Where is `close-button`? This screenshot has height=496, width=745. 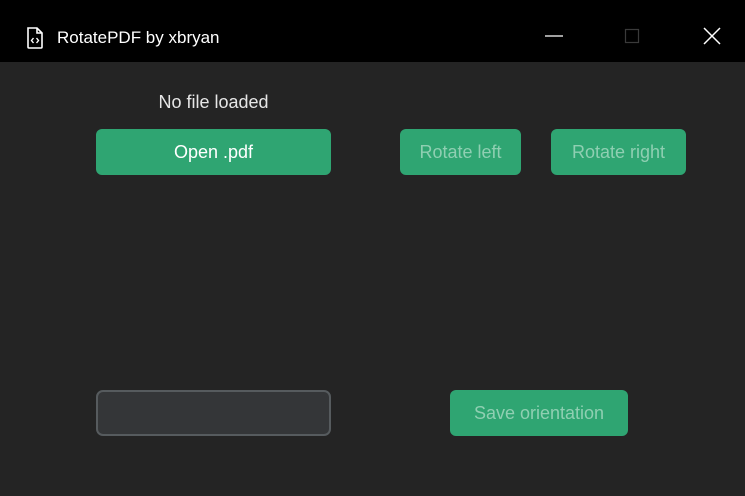 close-button is located at coordinates (712, 37).